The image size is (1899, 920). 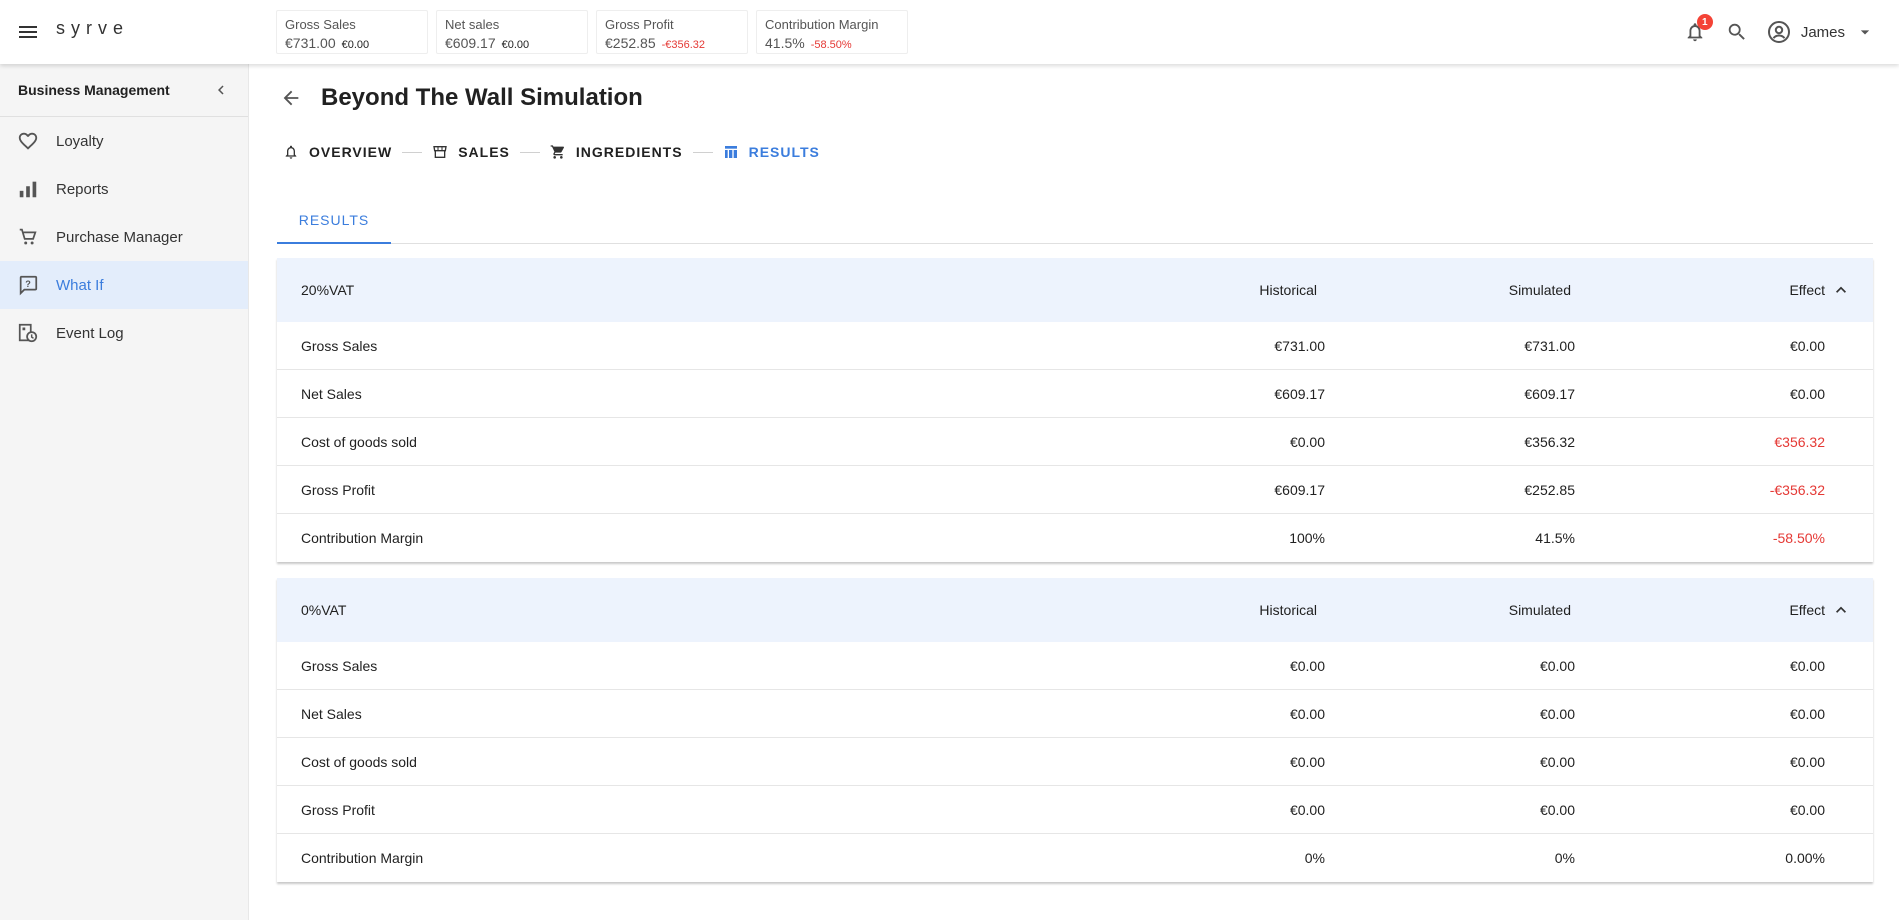 I want to click on kpi-net-sales: Net sales €609.17 €0.00, so click(x=512, y=32).